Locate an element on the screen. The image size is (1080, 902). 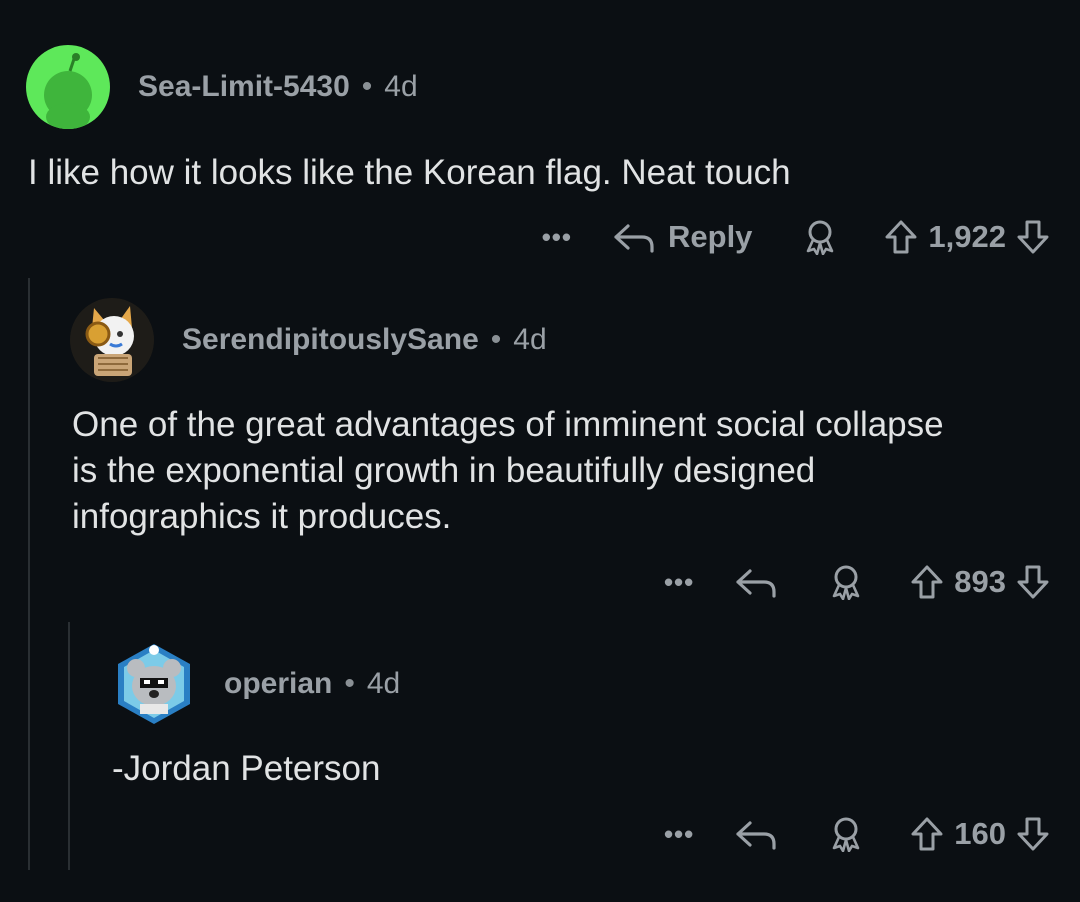
username: SerendipitouslySane is located at coordinates (330, 340).